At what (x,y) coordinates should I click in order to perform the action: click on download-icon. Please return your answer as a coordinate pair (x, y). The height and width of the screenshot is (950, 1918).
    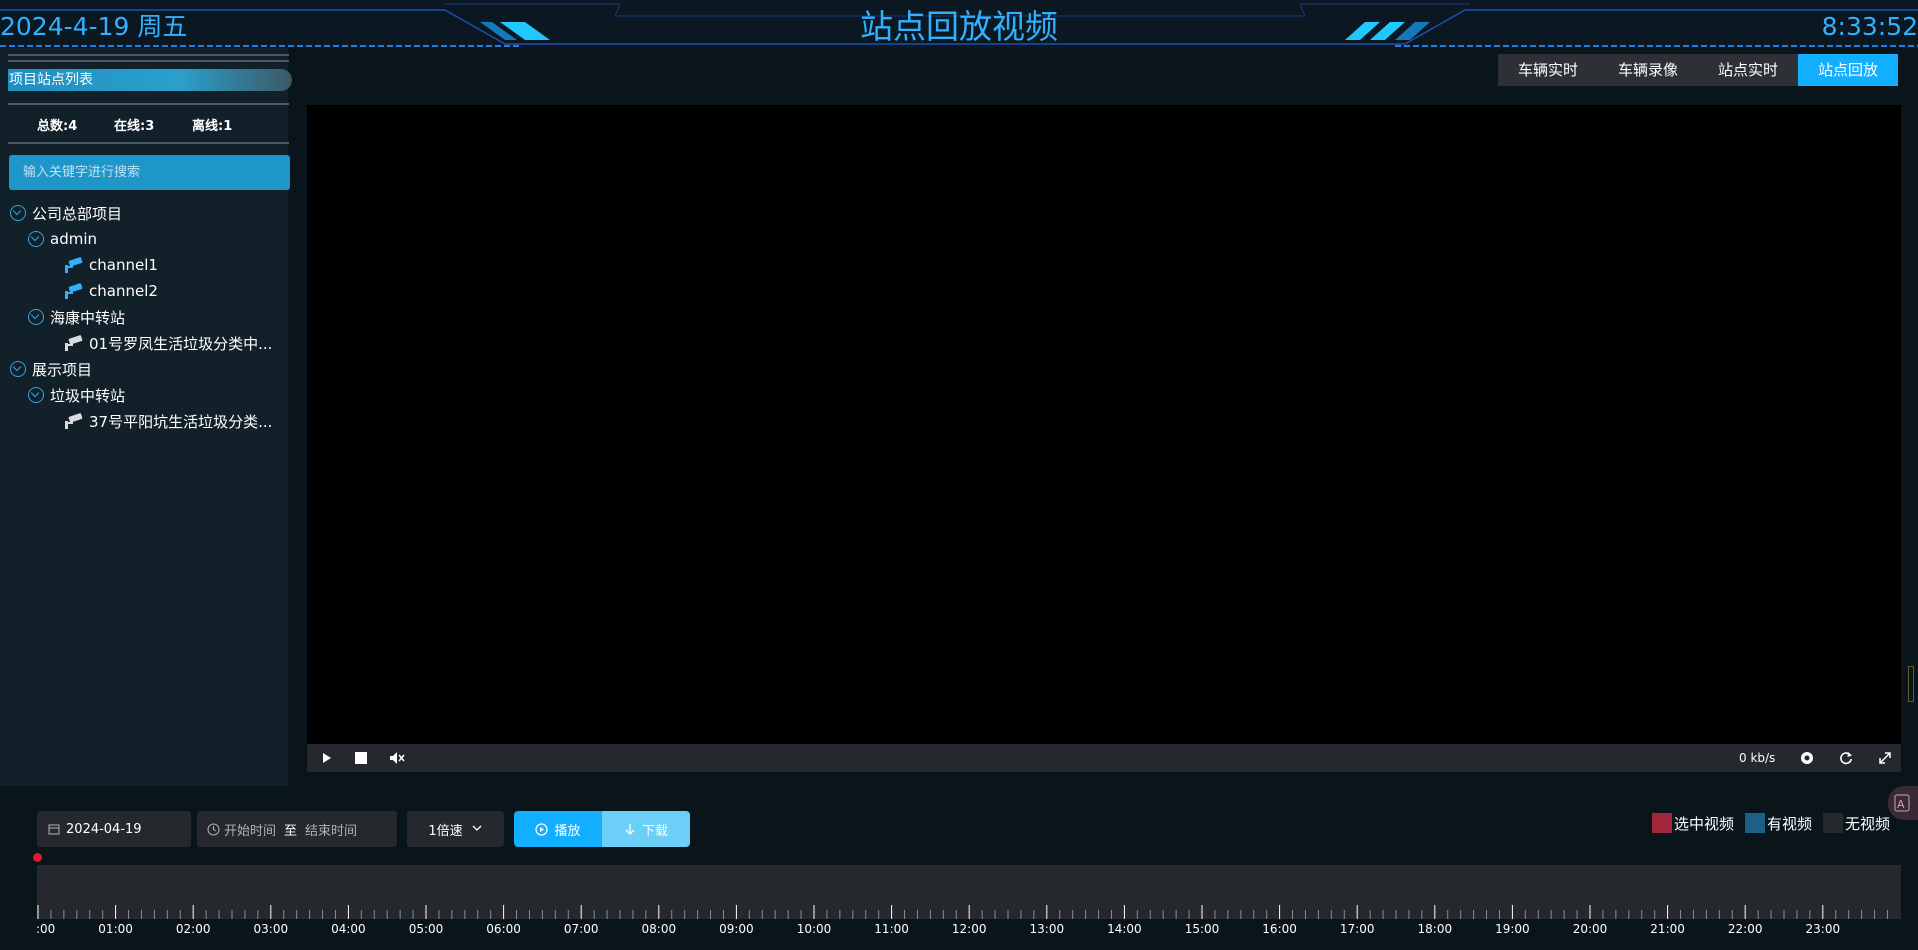
    Looking at the image, I should click on (630, 829).